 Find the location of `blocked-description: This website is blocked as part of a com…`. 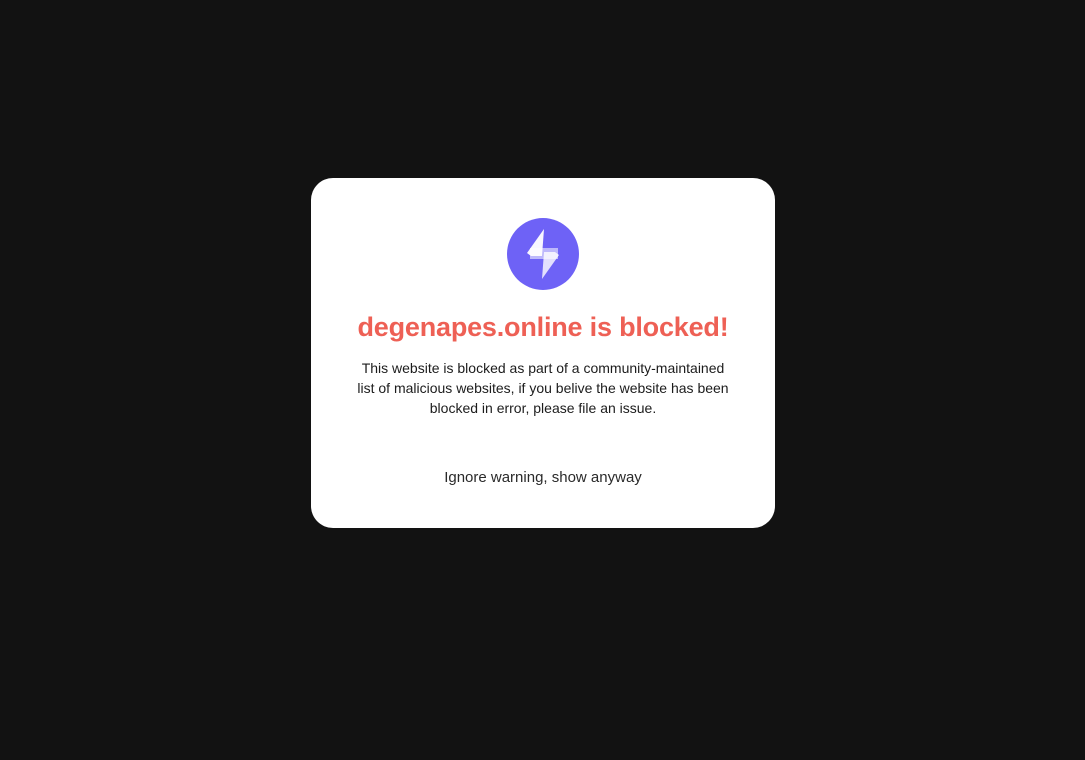

blocked-description: This website is blocked as part of a com… is located at coordinates (543, 388).